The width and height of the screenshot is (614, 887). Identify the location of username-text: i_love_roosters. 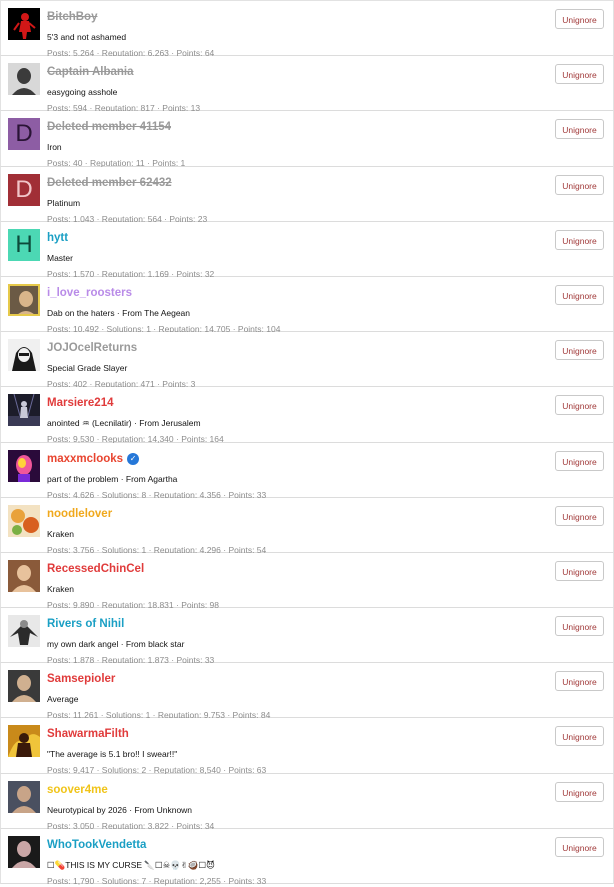
(90, 292).